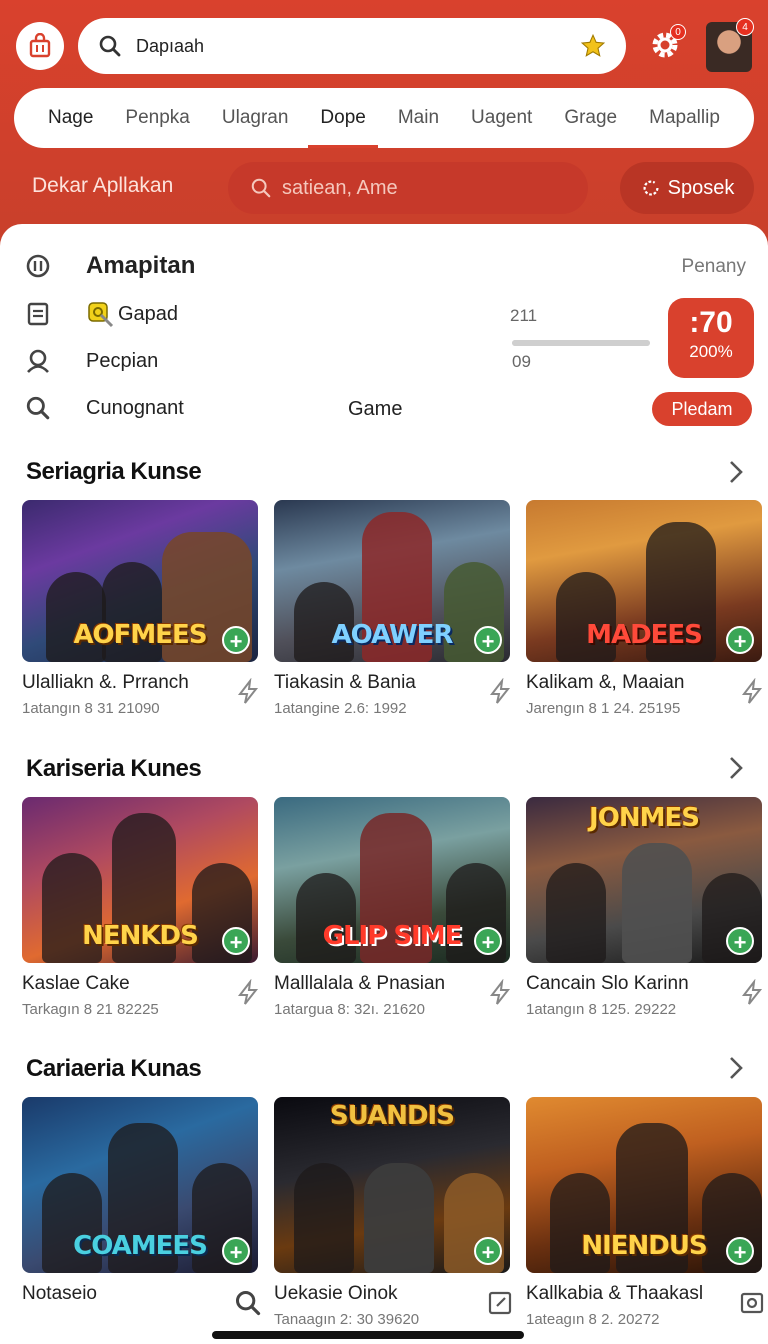 This screenshot has height=1344, width=768. Describe the element at coordinates (603, 708) in the screenshot. I see `game-meta: Jarengın 8 1 24. 25195` at that location.